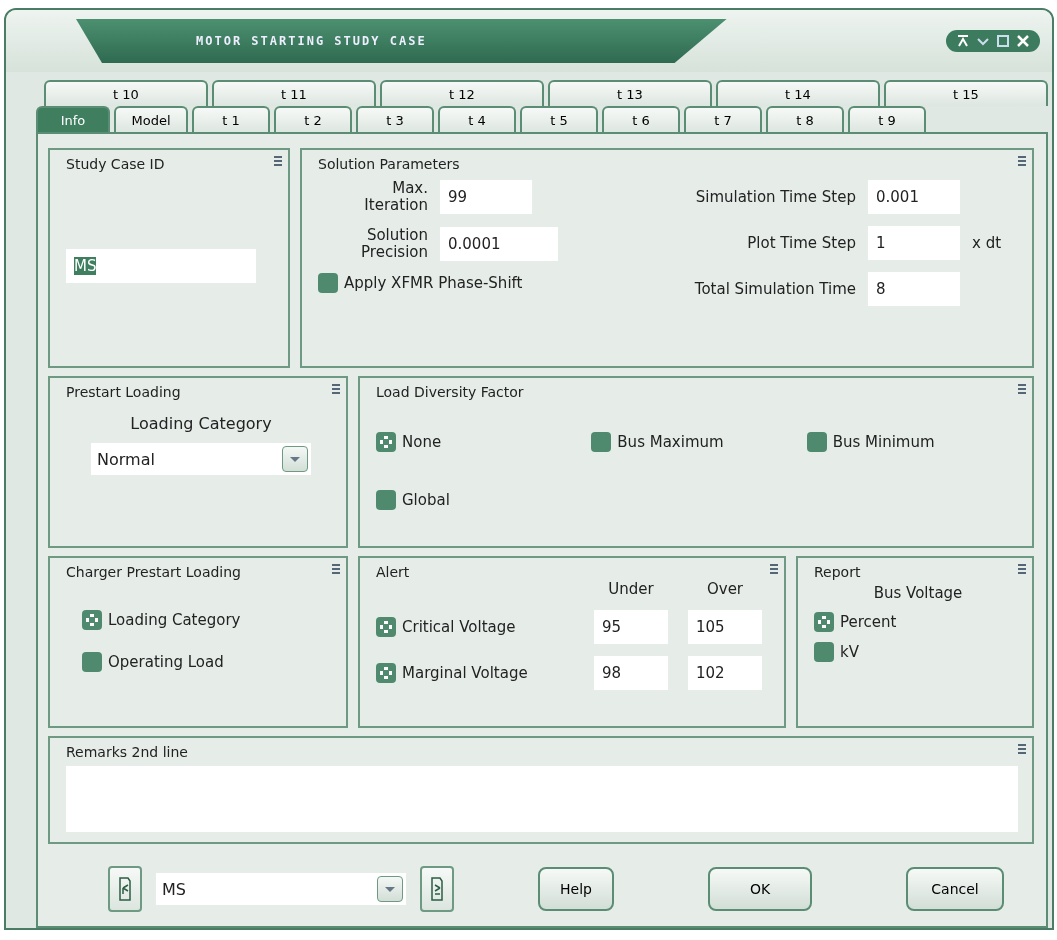 The width and height of the screenshot is (1057, 940). I want to click on tab: t 7, so click(723, 119).